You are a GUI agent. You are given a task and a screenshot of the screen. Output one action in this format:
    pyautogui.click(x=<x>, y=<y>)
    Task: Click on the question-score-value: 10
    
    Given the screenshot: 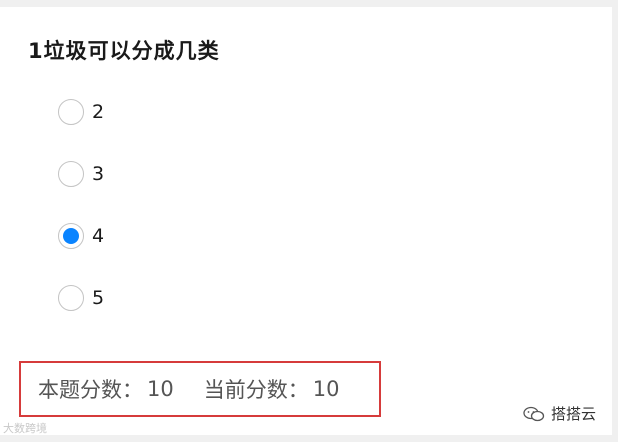 What is the action you would take?
    pyautogui.click(x=160, y=389)
    